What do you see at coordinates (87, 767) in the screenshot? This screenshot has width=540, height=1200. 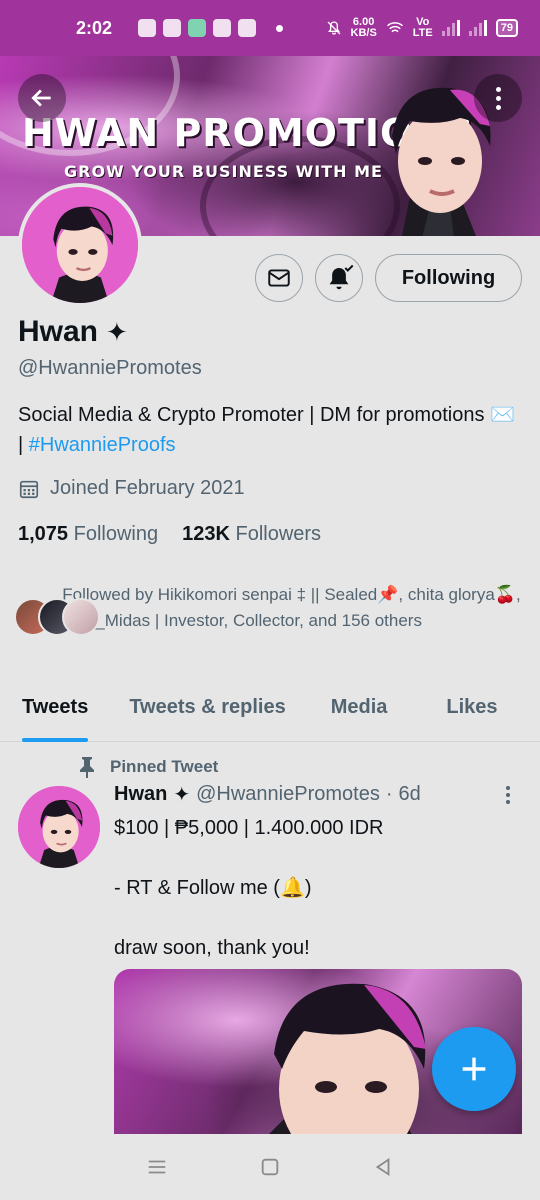 I see `pin-icon` at bounding box center [87, 767].